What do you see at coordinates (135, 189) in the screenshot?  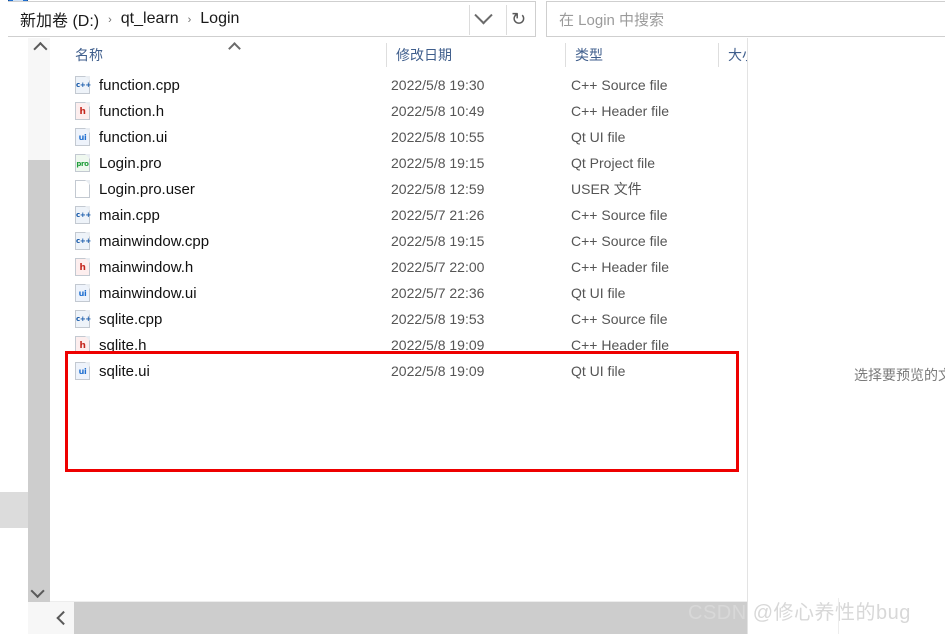 I see `file-name-cell: Login.pro.user` at bounding box center [135, 189].